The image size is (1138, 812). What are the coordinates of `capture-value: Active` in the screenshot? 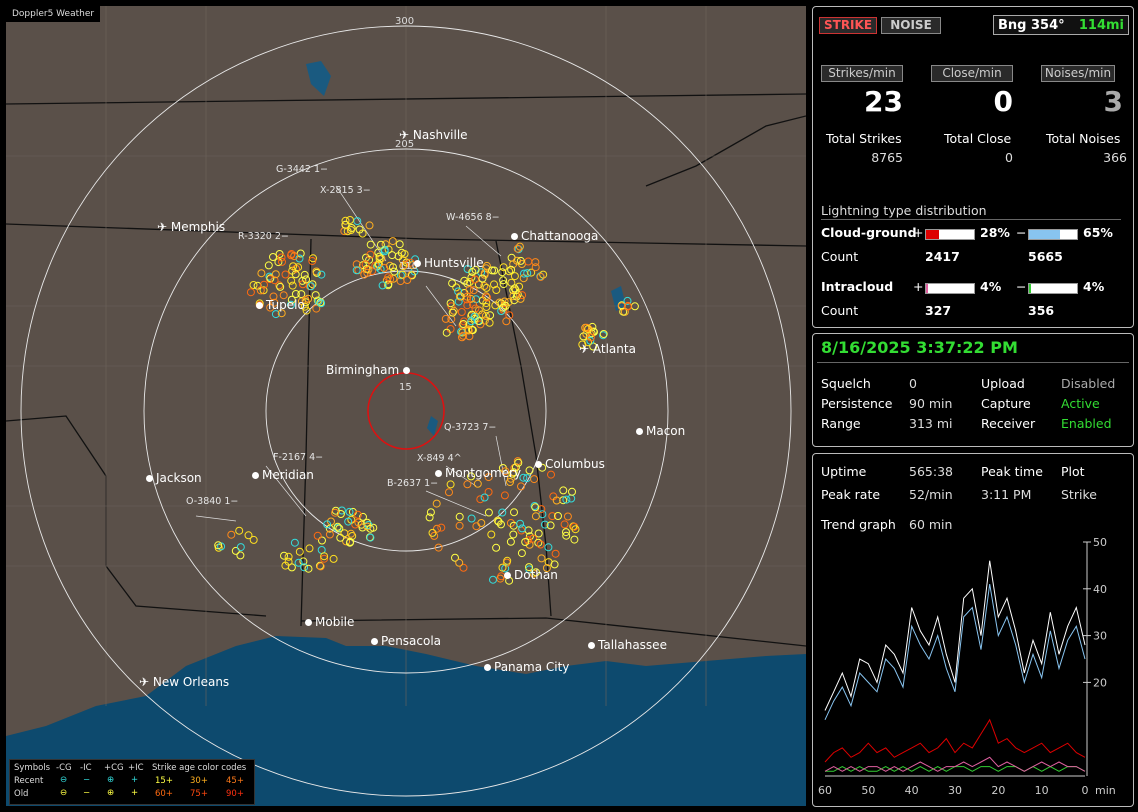 It's located at (1080, 403).